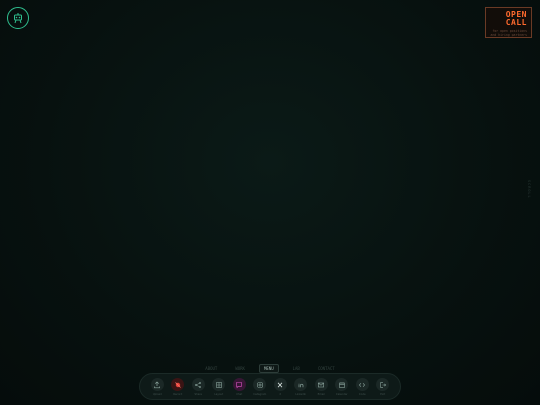 The image size is (540, 405). I want to click on dock-label: Upload, so click(157, 394).